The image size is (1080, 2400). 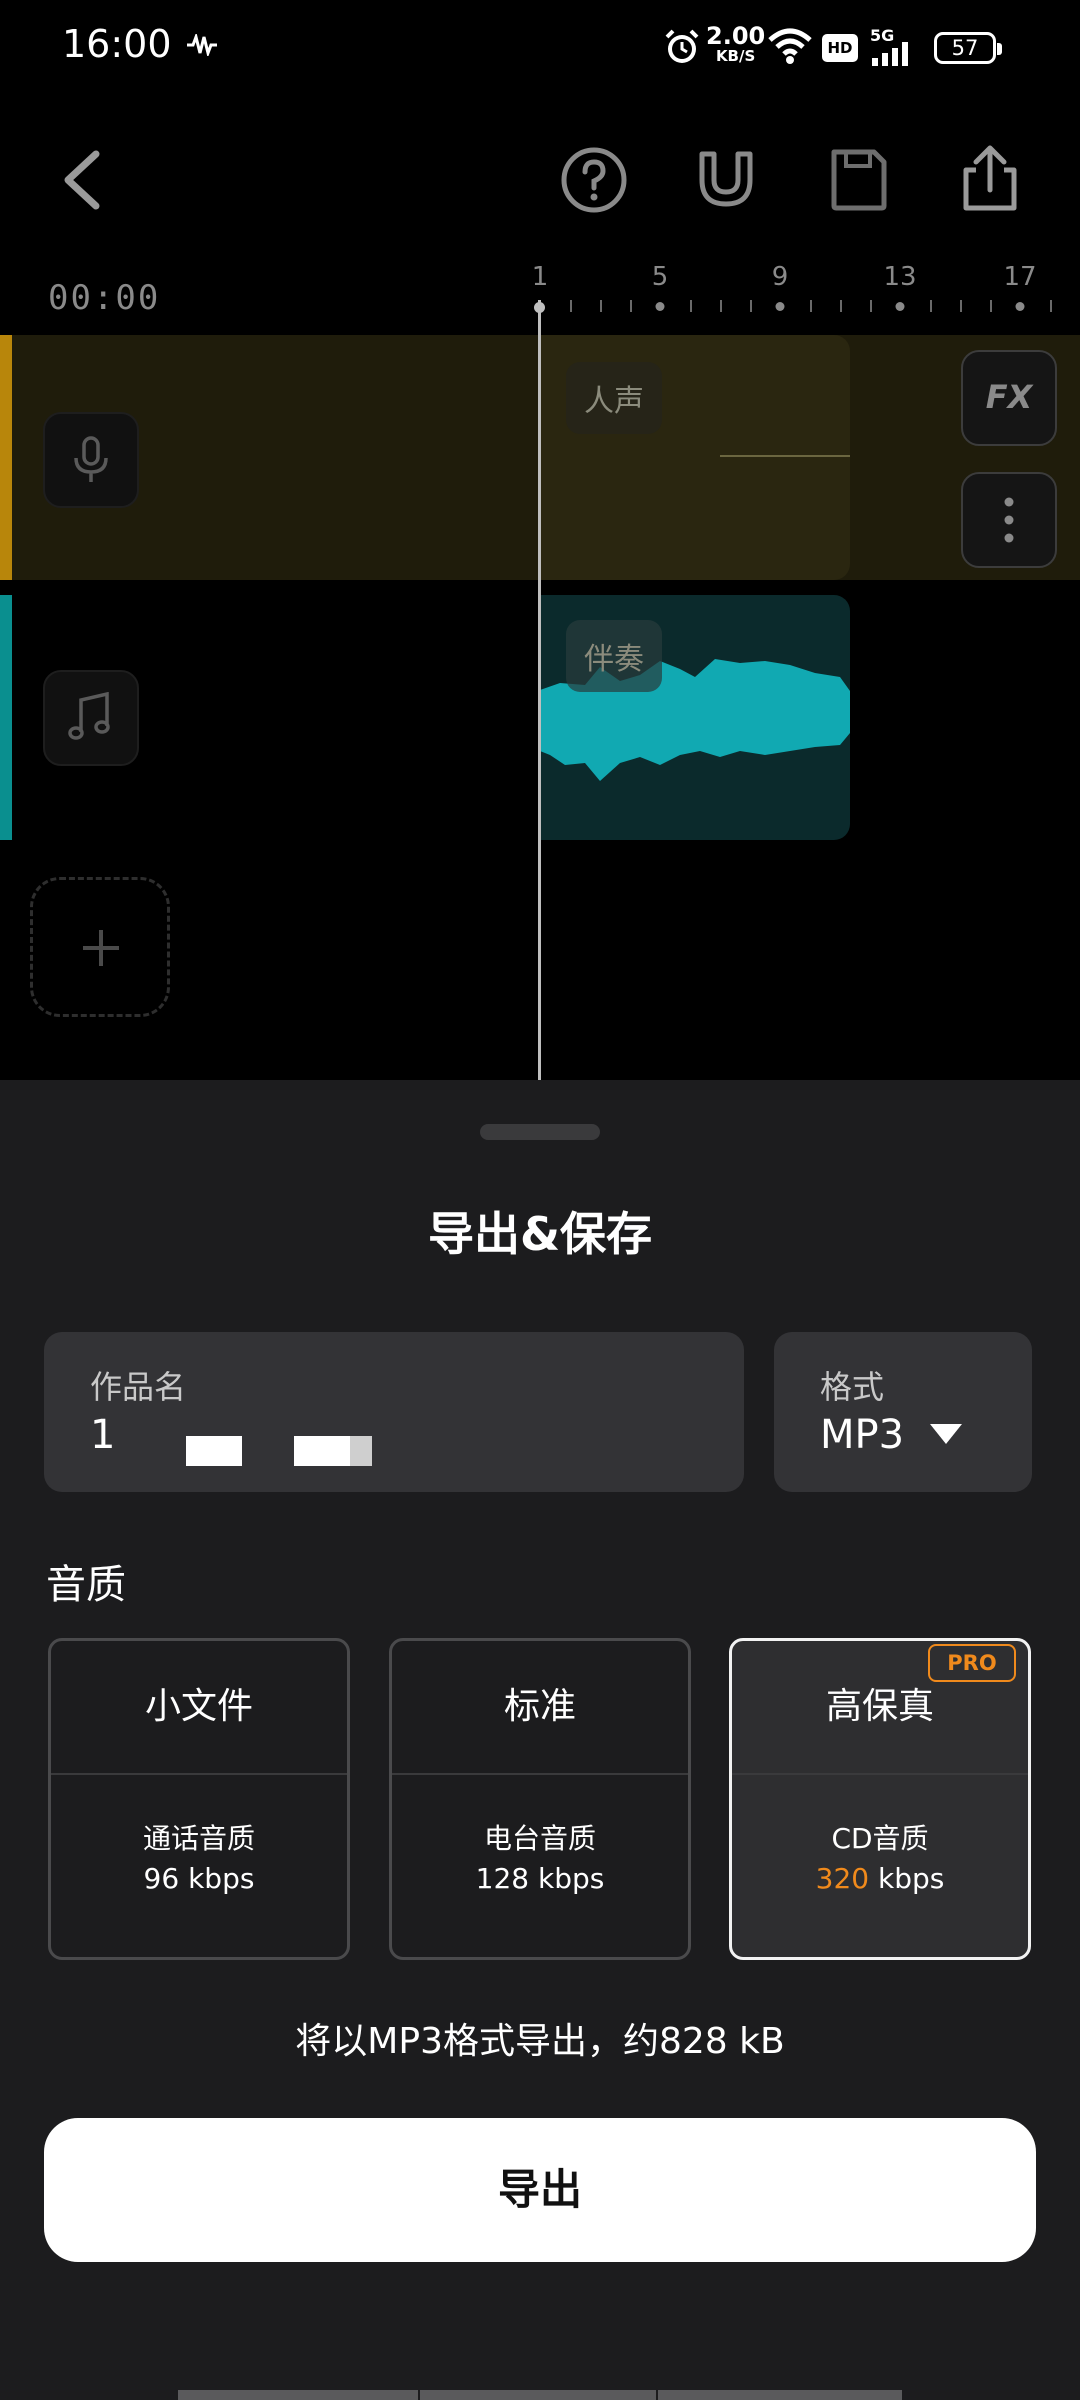 What do you see at coordinates (539, 1706) in the screenshot?
I see `quality-option-title: 标准` at bounding box center [539, 1706].